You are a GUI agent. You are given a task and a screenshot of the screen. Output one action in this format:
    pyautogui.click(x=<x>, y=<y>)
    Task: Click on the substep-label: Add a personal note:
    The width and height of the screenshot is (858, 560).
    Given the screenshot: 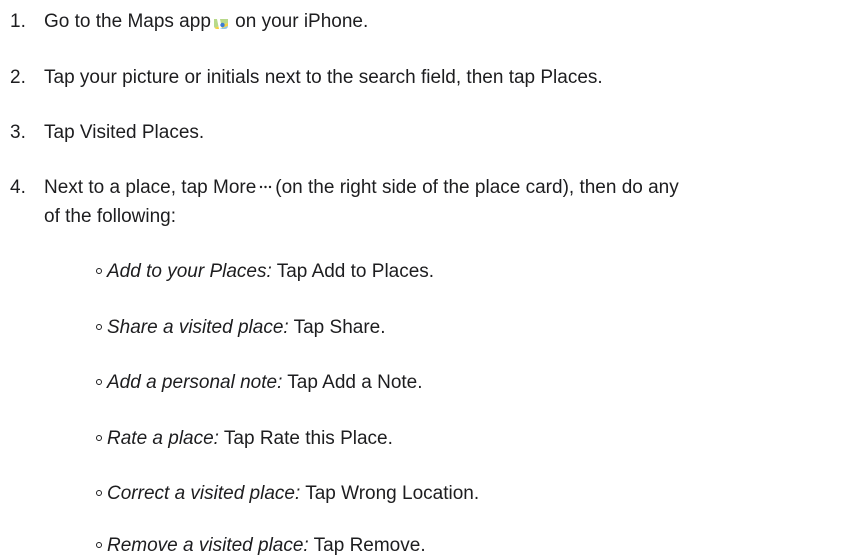 What is the action you would take?
    pyautogui.click(x=195, y=382)
    